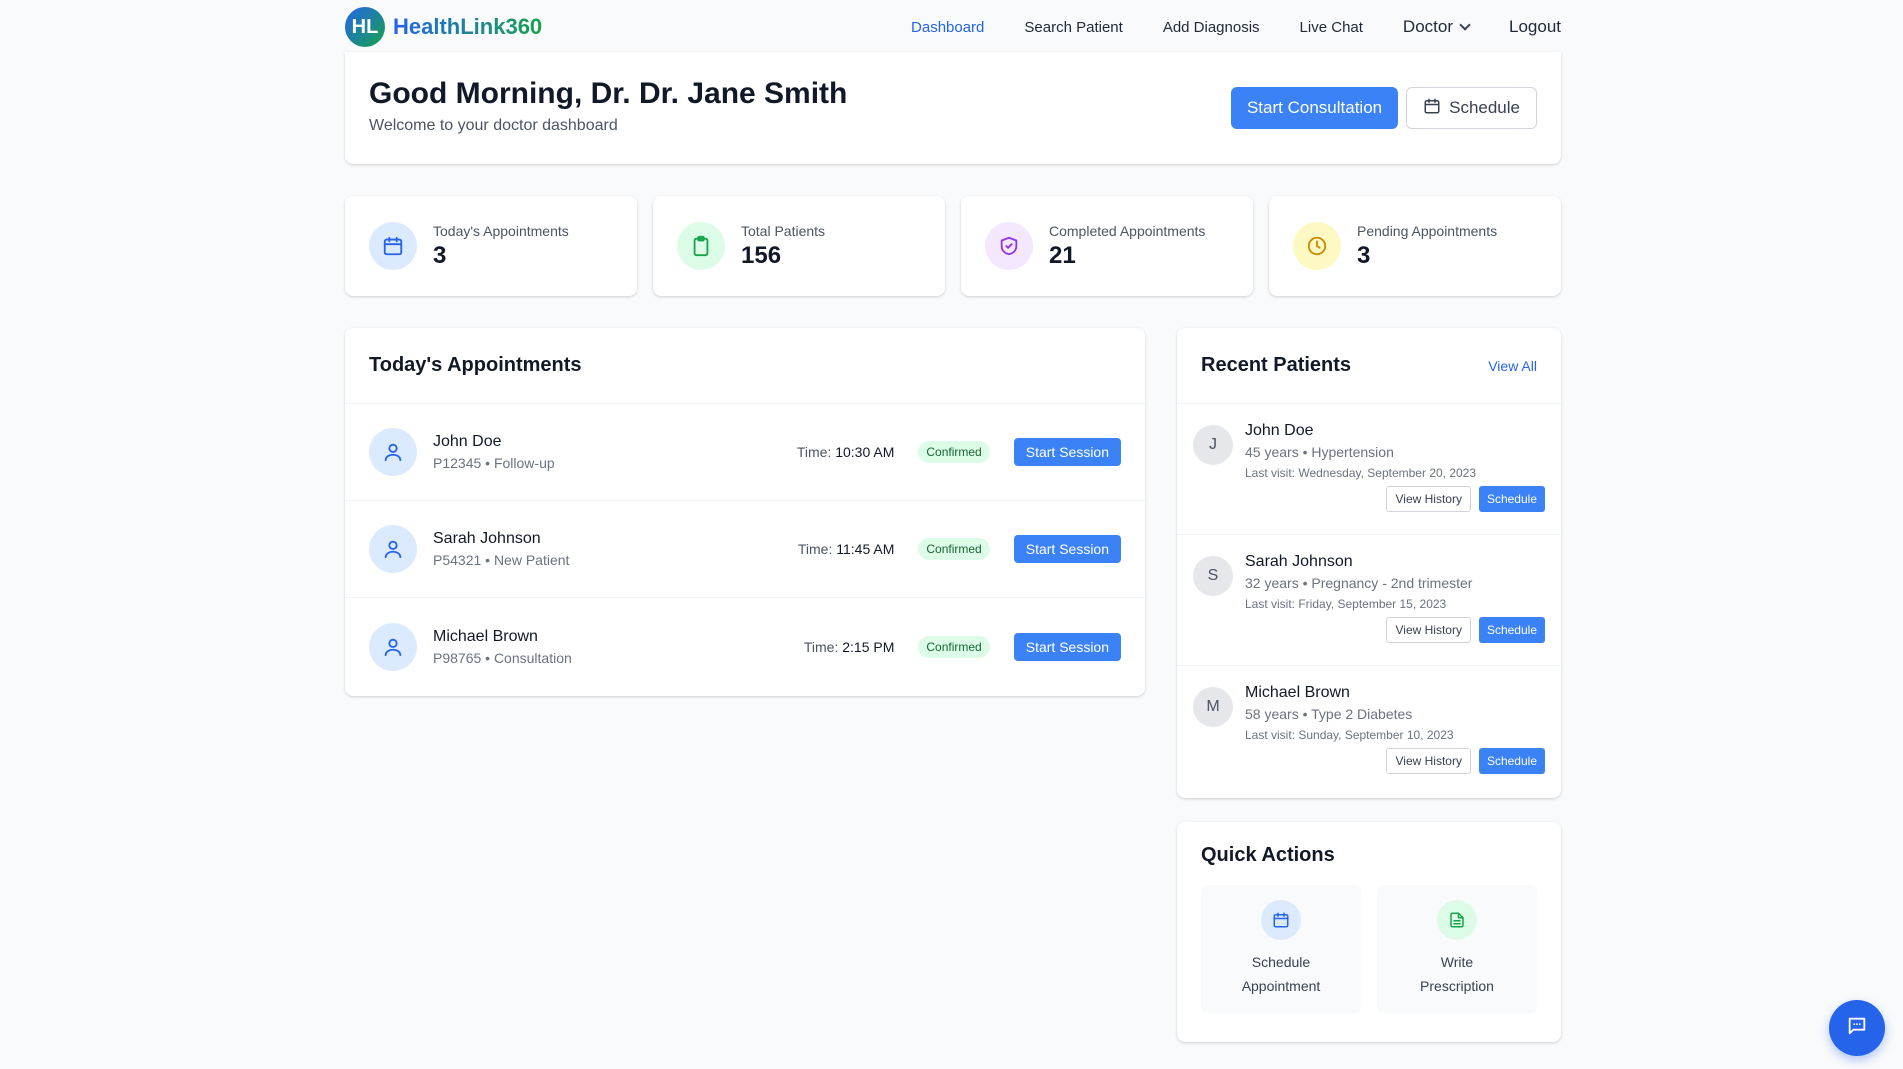 This screenshot has height=1069, width=1903. I want to click on appointment-time: Time: 10:30 AM, so click(846, 452).